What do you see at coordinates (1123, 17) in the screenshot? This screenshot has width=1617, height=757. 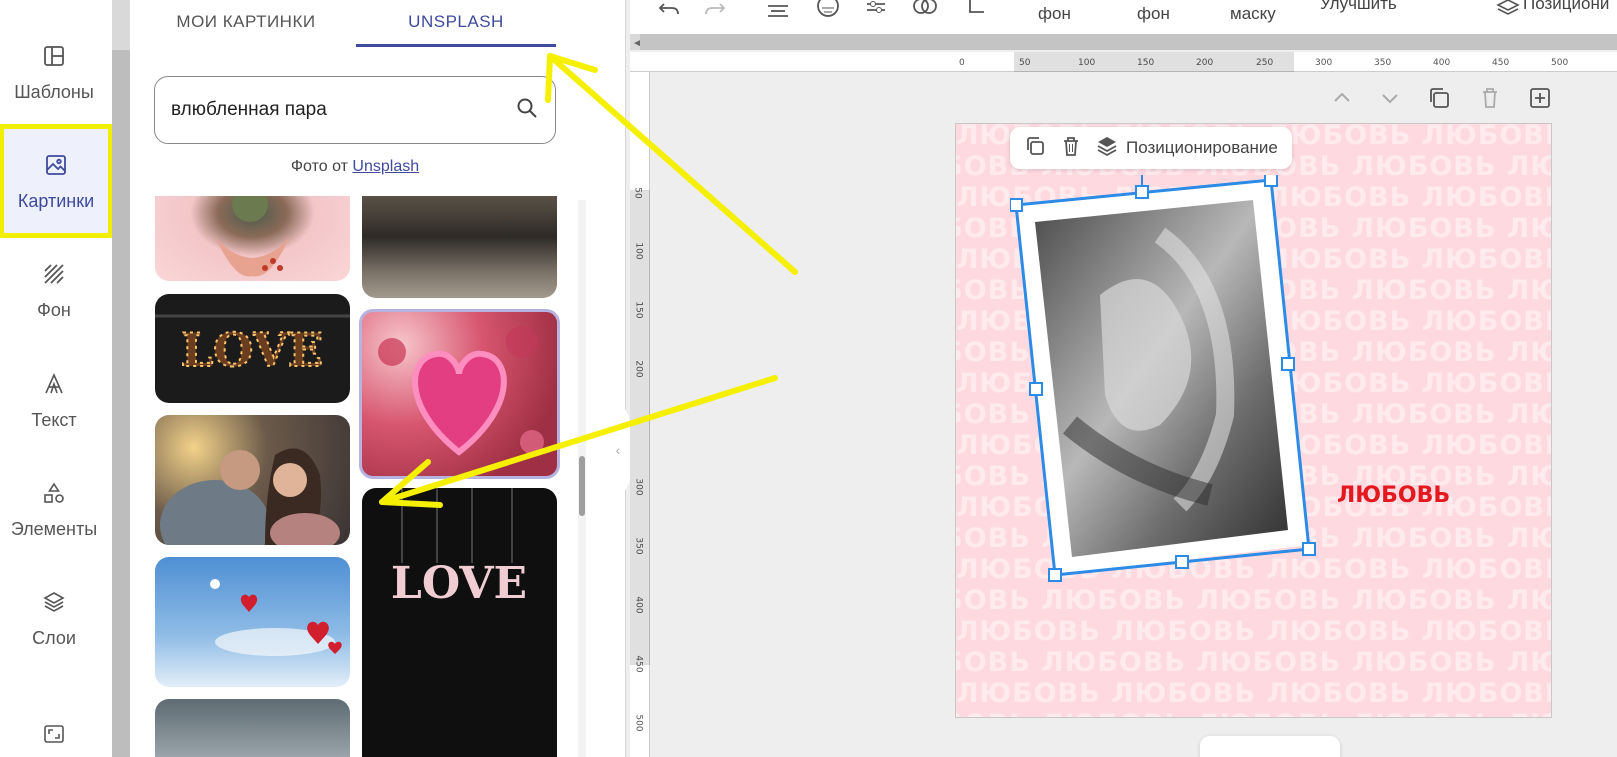 I see `top-toolbar: фон фон маску Улучшить Позициони` at bounding box center [1123, 17].